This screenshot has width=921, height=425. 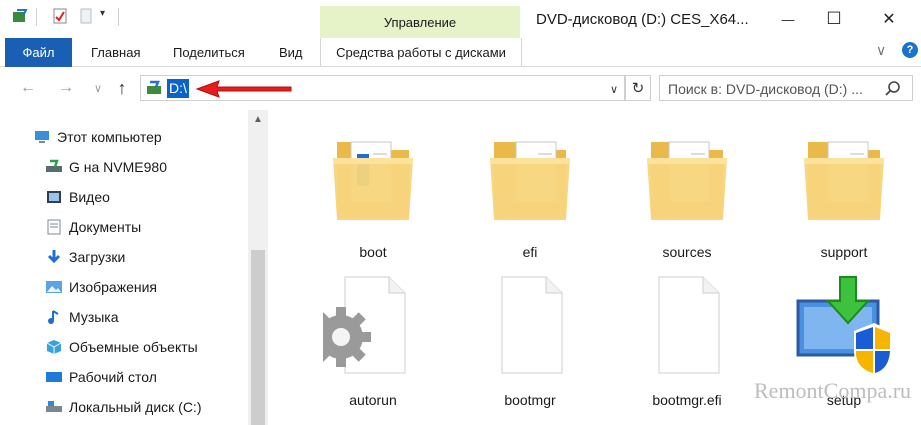 I want to click on setup-icon, so click(x=844, y=326).